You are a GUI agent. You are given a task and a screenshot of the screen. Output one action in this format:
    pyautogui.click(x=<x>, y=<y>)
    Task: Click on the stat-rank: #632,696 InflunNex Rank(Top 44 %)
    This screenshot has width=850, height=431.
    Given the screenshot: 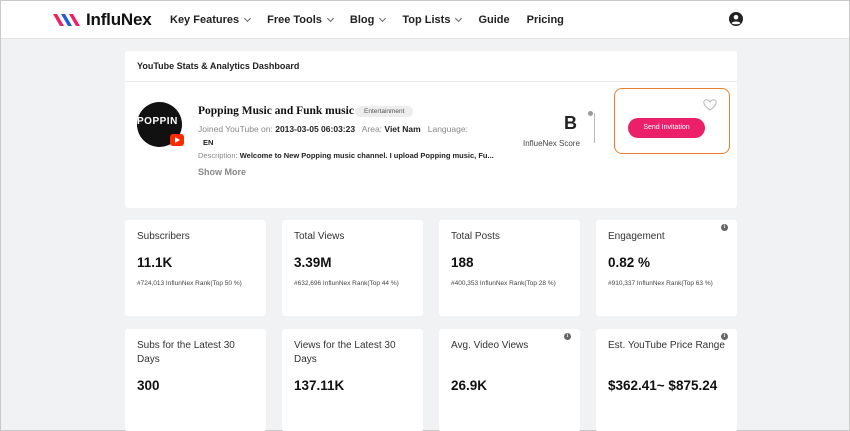 What is the action you would take?
    pyautogui.click(x=346, y=283)
    